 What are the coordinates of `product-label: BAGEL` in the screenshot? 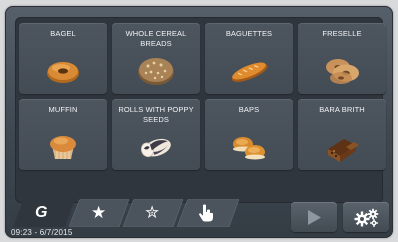 It's located at (63, 33).